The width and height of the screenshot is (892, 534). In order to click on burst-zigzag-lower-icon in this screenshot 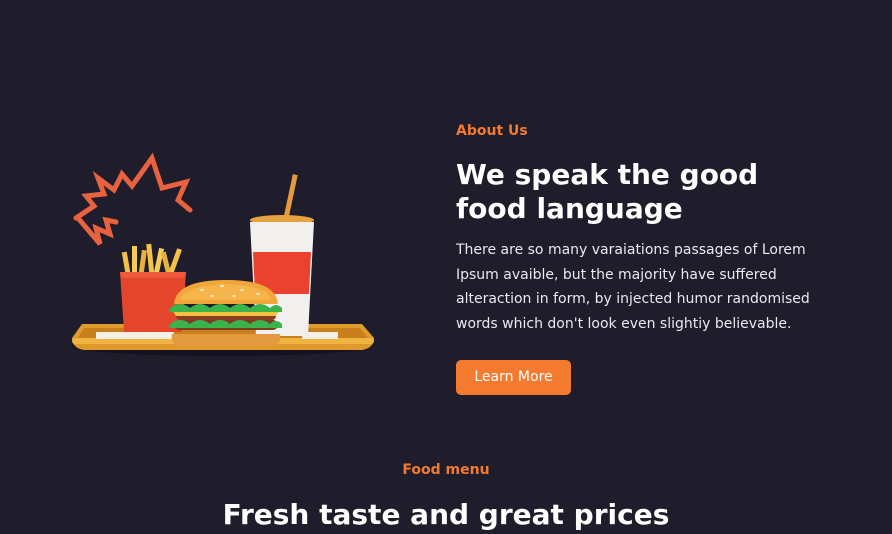, I will do `click(97, 230)`.